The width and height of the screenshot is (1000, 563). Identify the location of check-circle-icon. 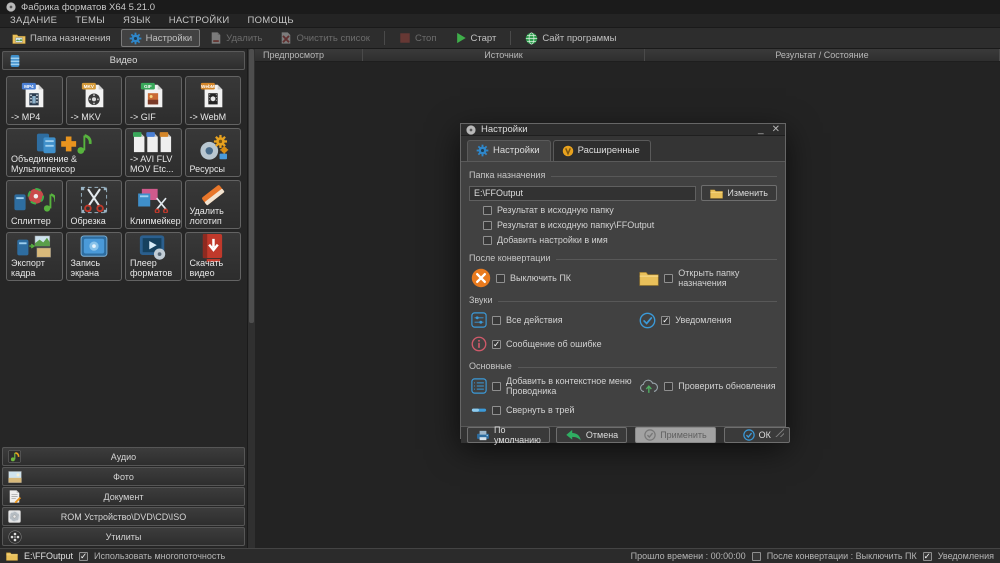
(647, 320).